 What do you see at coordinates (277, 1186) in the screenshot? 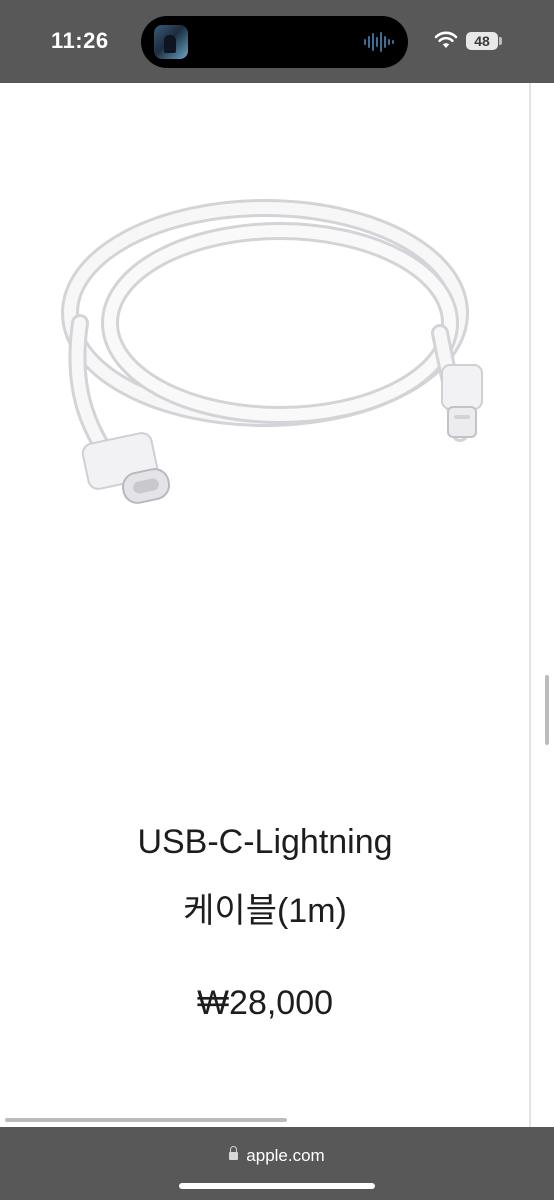
I see `home-indicator` at bounding box center [277, 1186].